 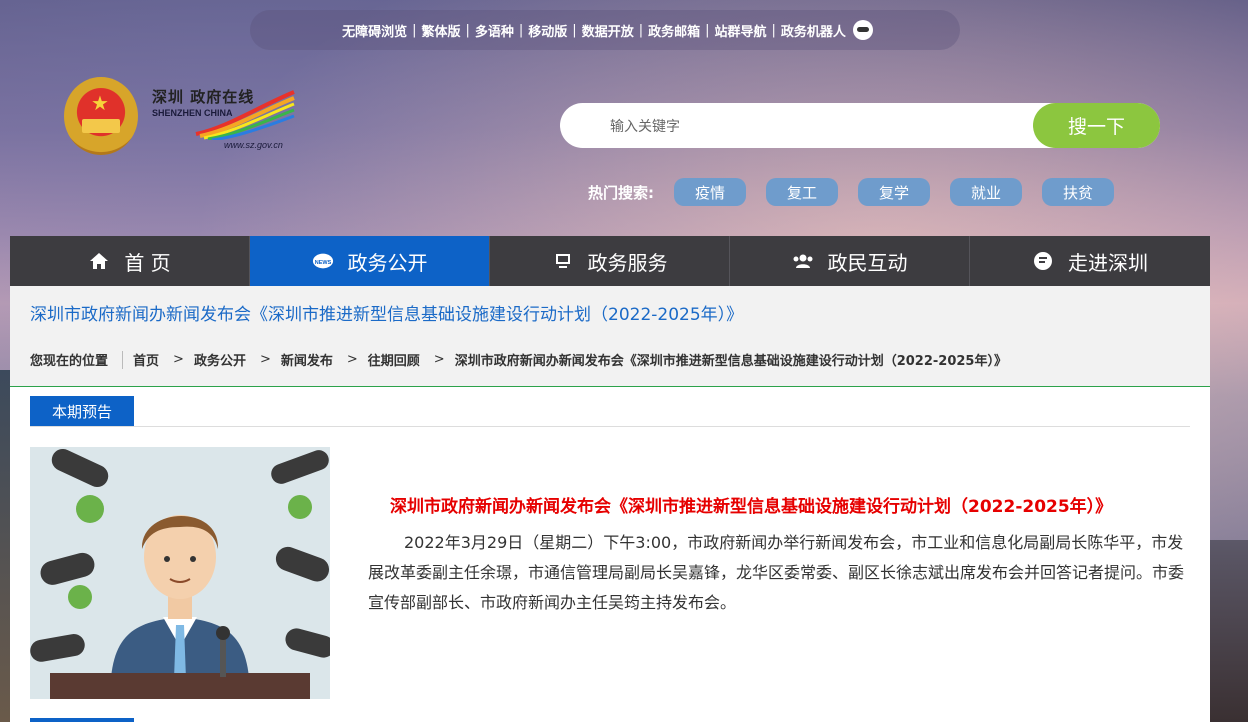 What do you see at coordinates (192, 113) in the screenshot?
I see `site-logo-en: SHENZHEN CHINA` at bounding box center [192, 113].